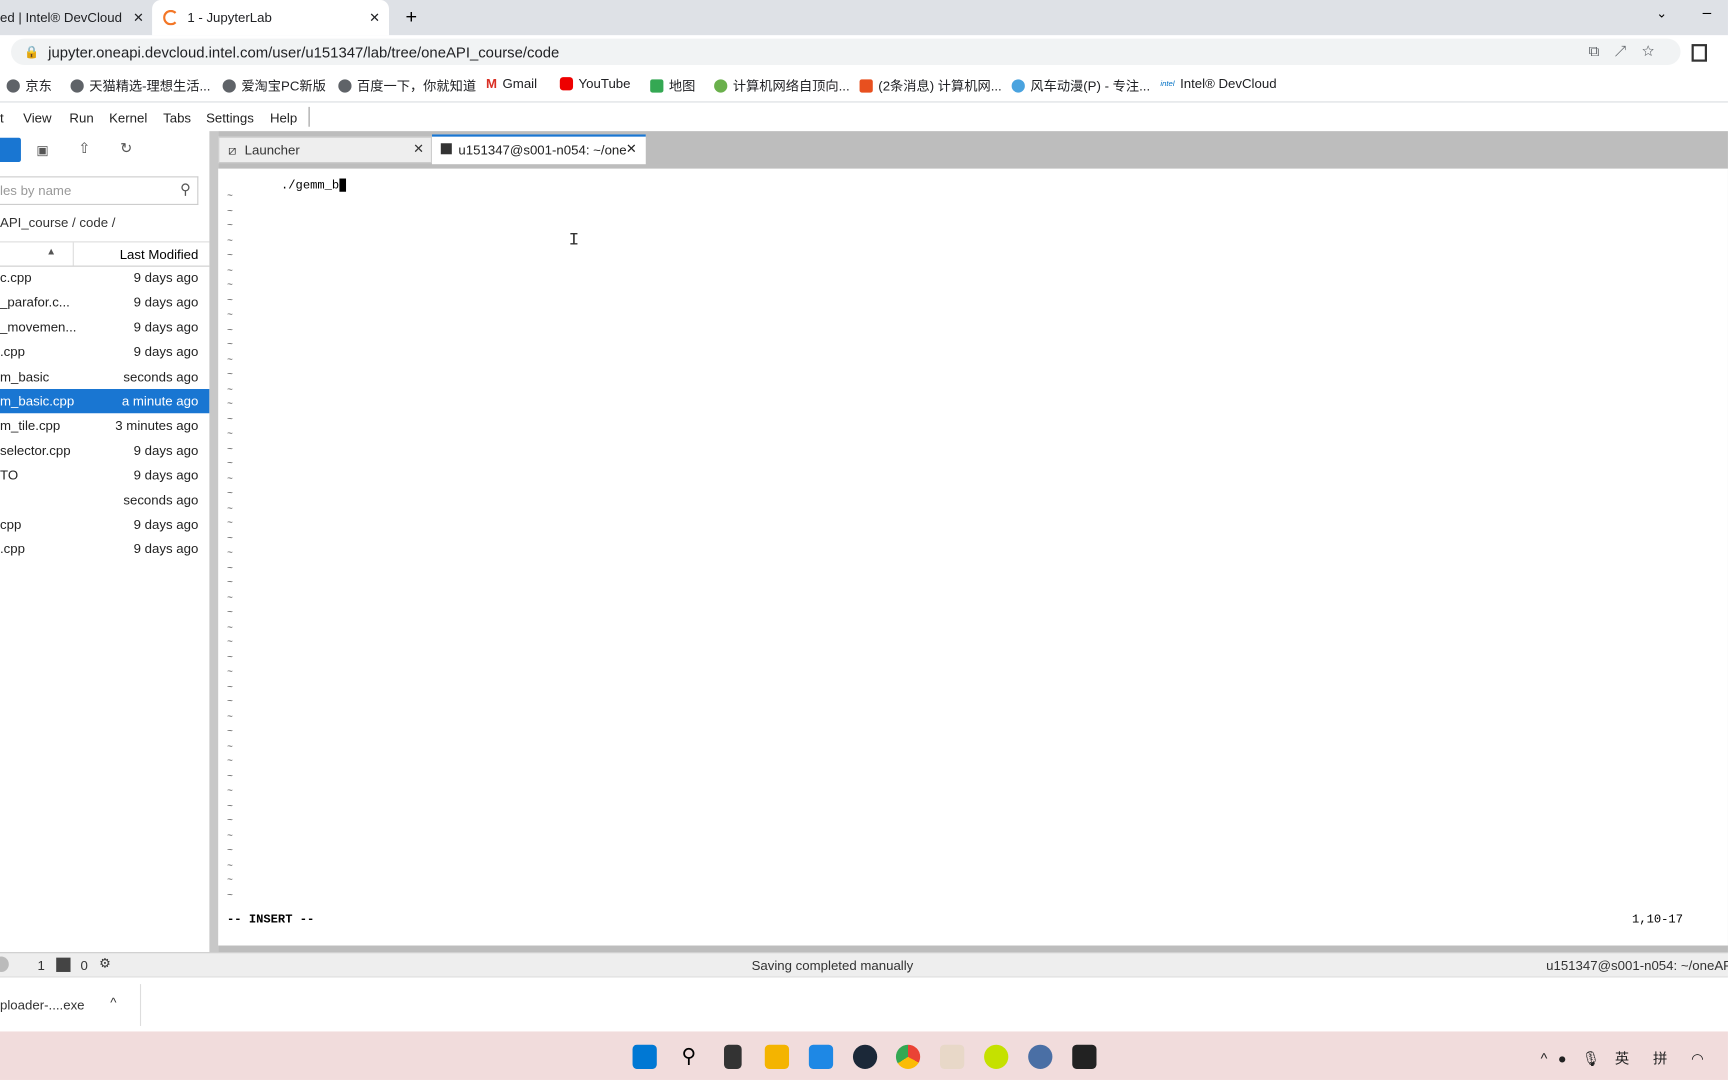  Describe the element at coordinates (1562, 1058) in the screenshot. I see `qq-icon: ●` at that location.